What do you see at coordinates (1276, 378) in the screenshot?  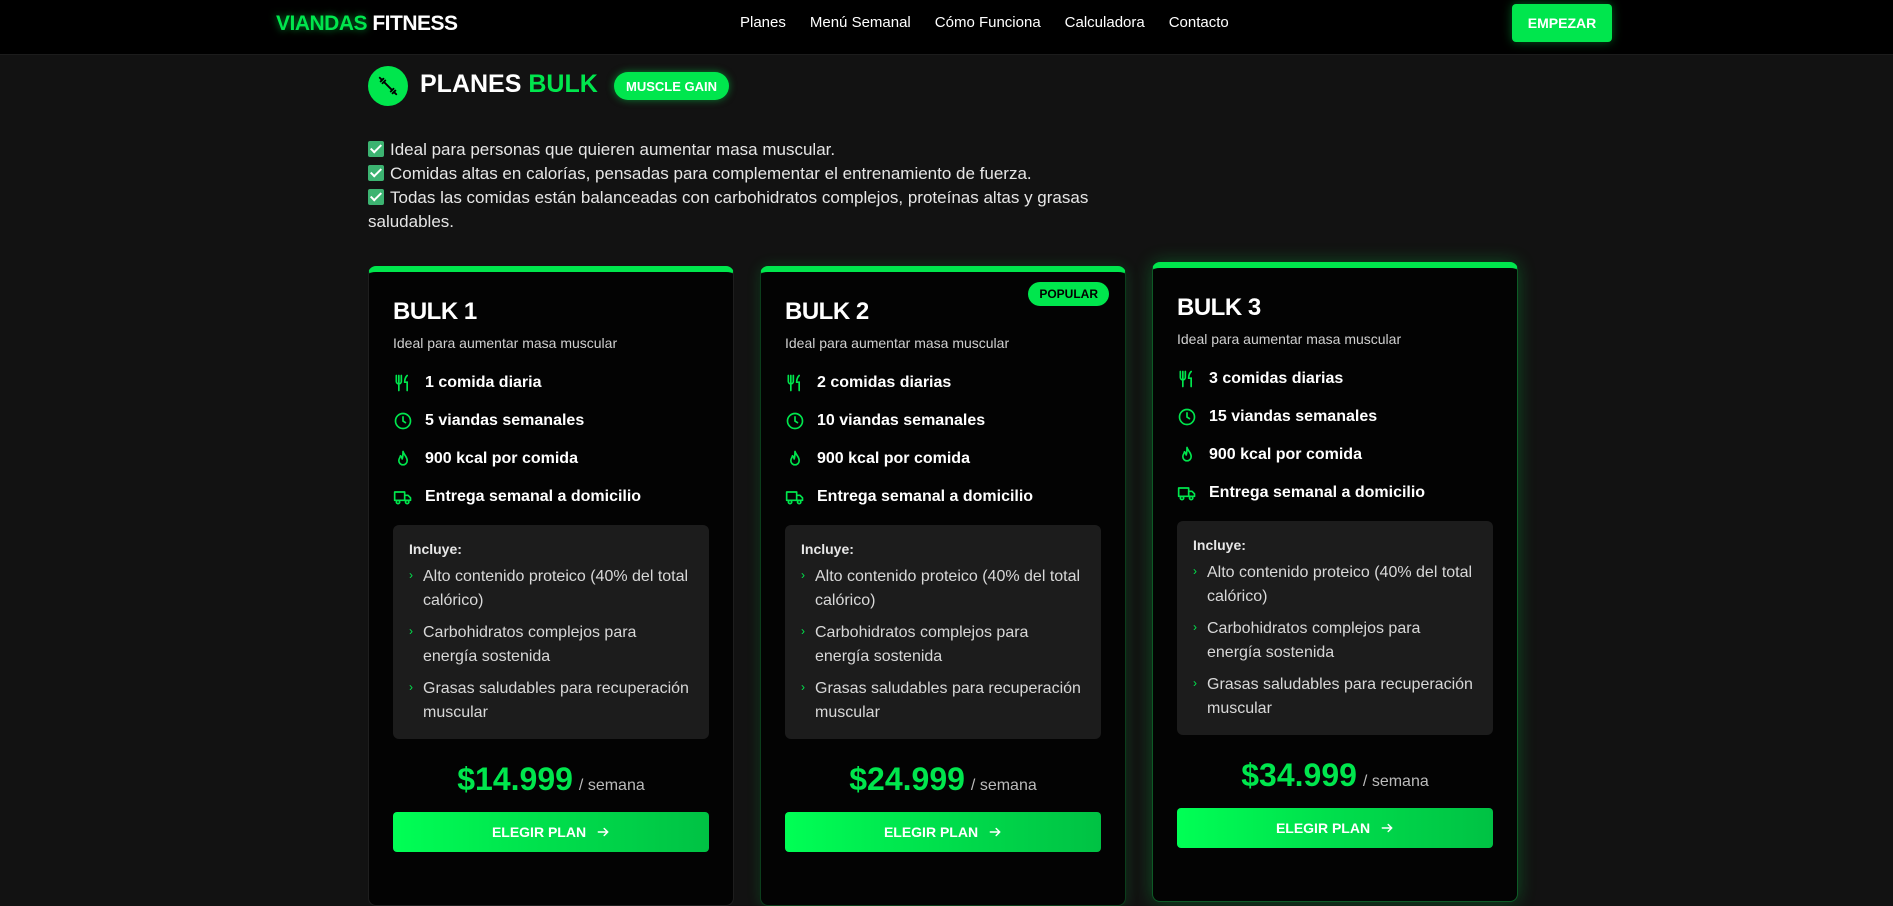 I see `feature-text: 3 comidas diarias` at bounding box center [1276, 378].